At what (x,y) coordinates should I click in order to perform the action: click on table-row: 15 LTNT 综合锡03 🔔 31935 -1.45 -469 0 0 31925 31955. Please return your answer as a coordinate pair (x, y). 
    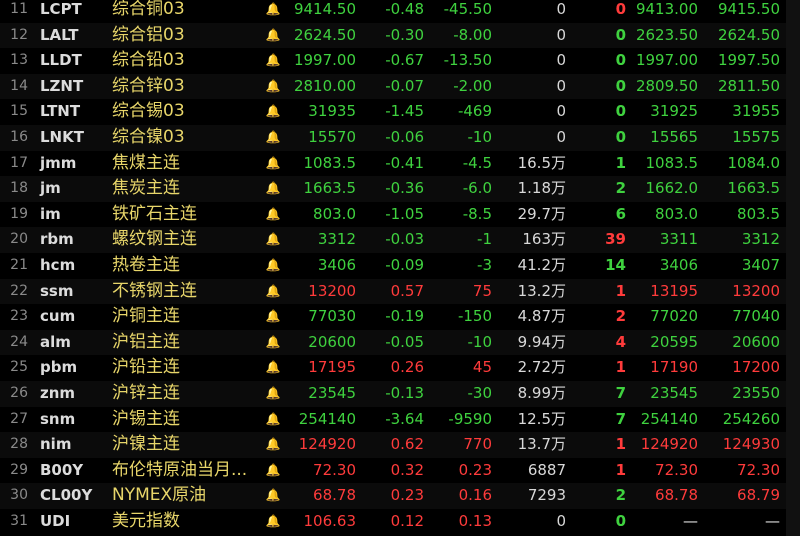
    Looking at the image, I should click on (400, 112).